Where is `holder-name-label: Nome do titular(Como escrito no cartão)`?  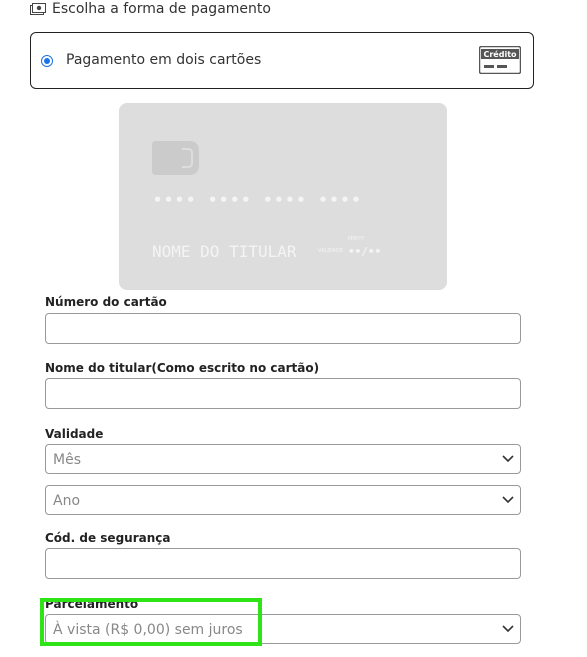
holder-name-label: Nome do titular(Como escrito no cartão) is located at coordinates (182, 368).